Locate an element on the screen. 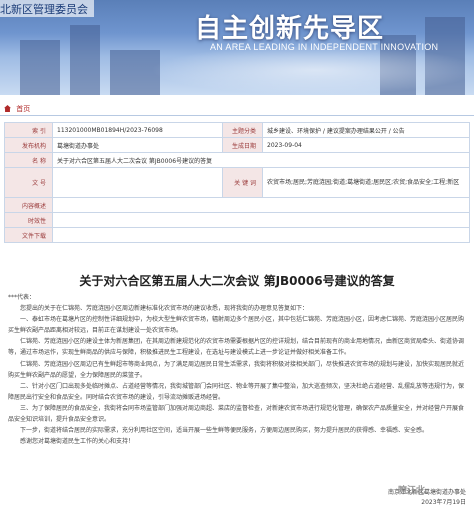 The height and width of the screenshot is (520, 474). info-value: 113201000MB01894H/2023-76098 is located at coordinates (137, 130).